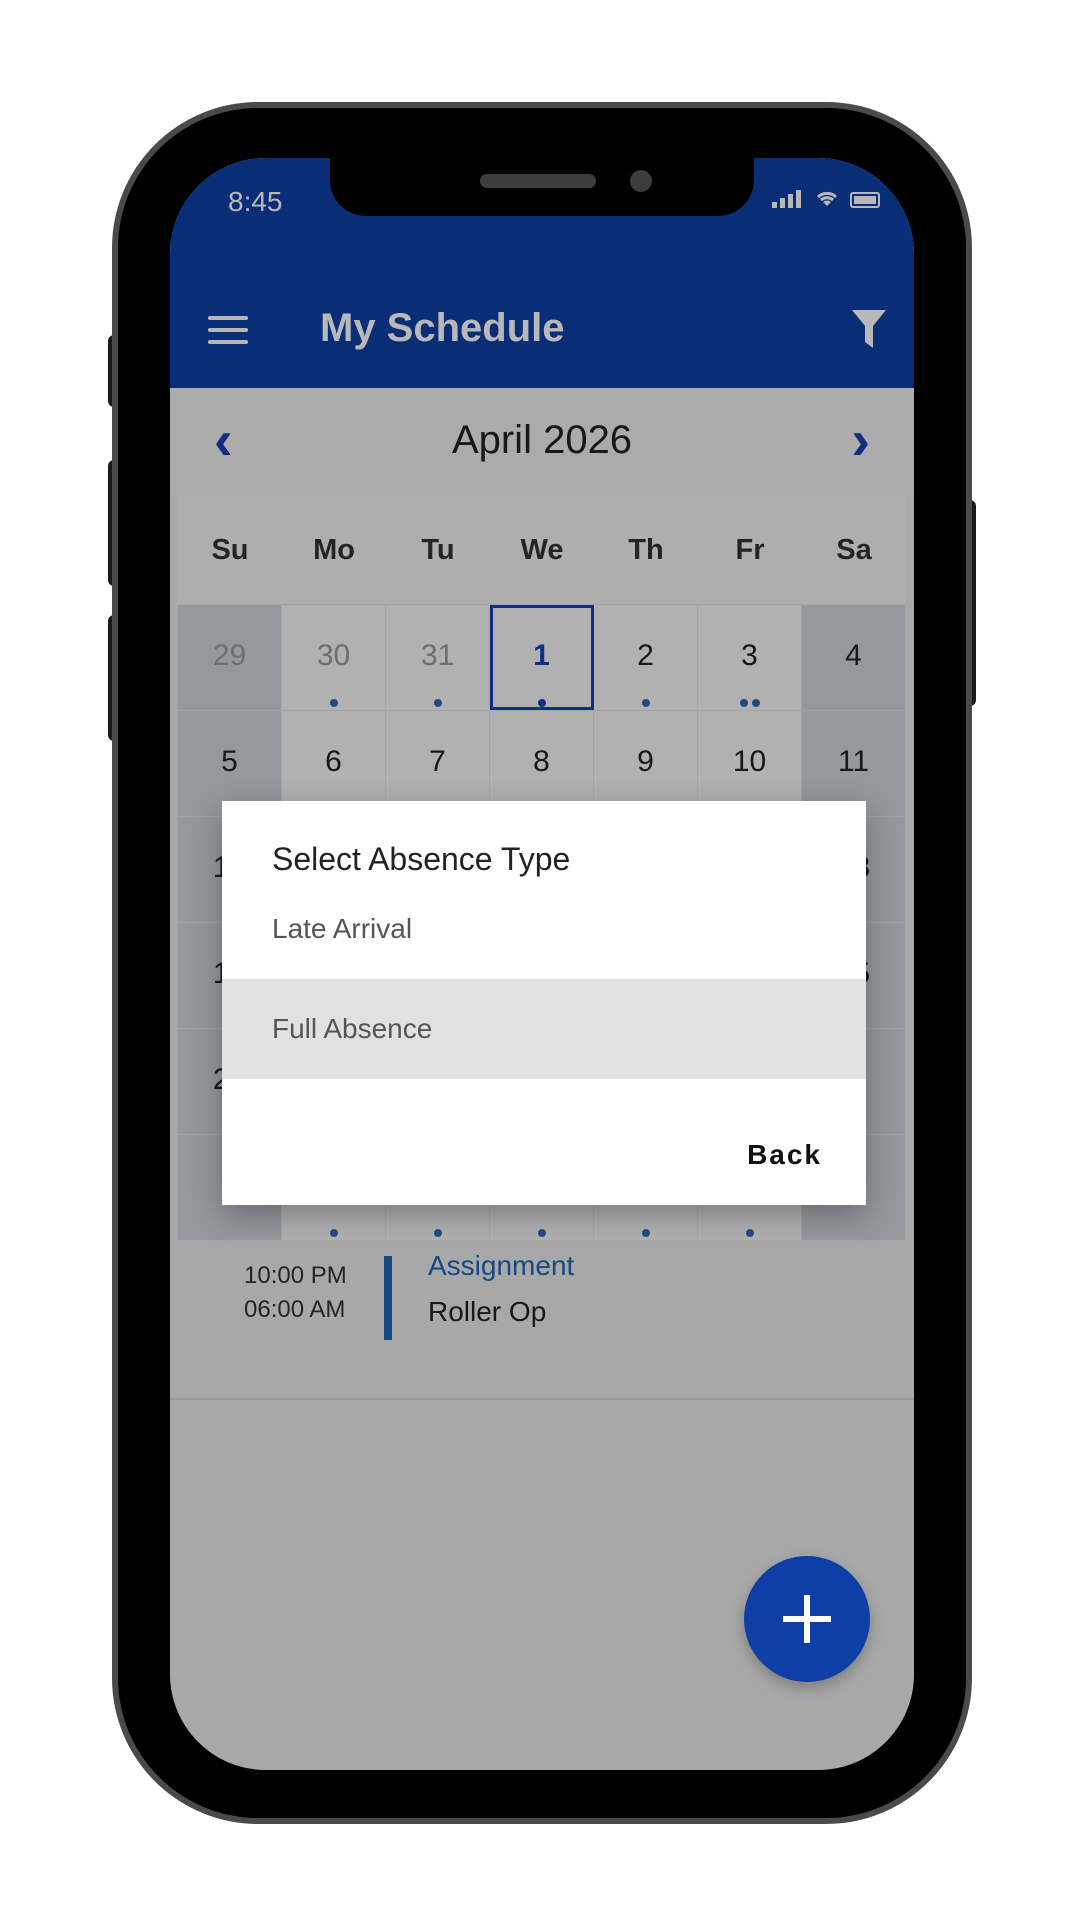 Image resolution: width=1080 pixels, height=1920 pixels. I want to click on option-label: Late Arrival, so click(342, 928).